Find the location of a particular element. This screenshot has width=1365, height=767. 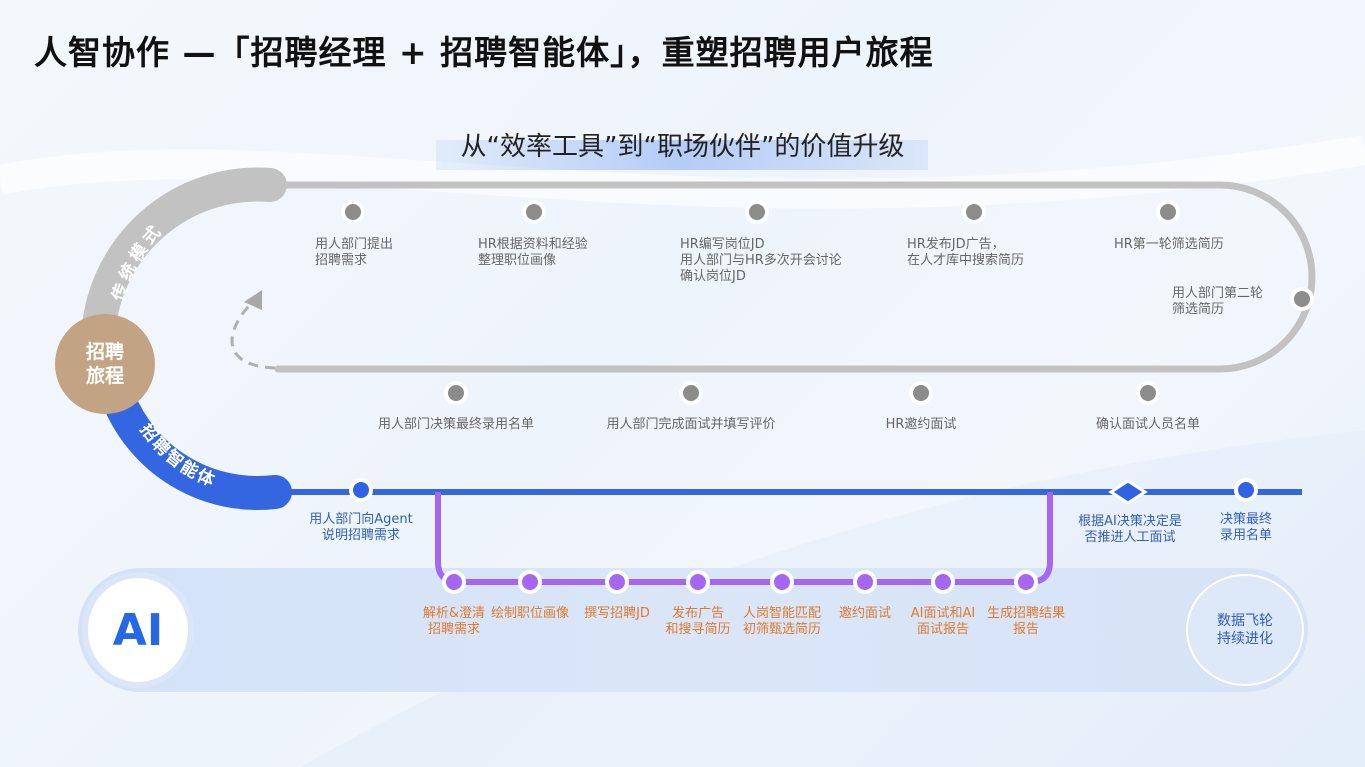

trad-step-label: 用人部门完成面试并填写评价 is located at coordinates (691, 424).